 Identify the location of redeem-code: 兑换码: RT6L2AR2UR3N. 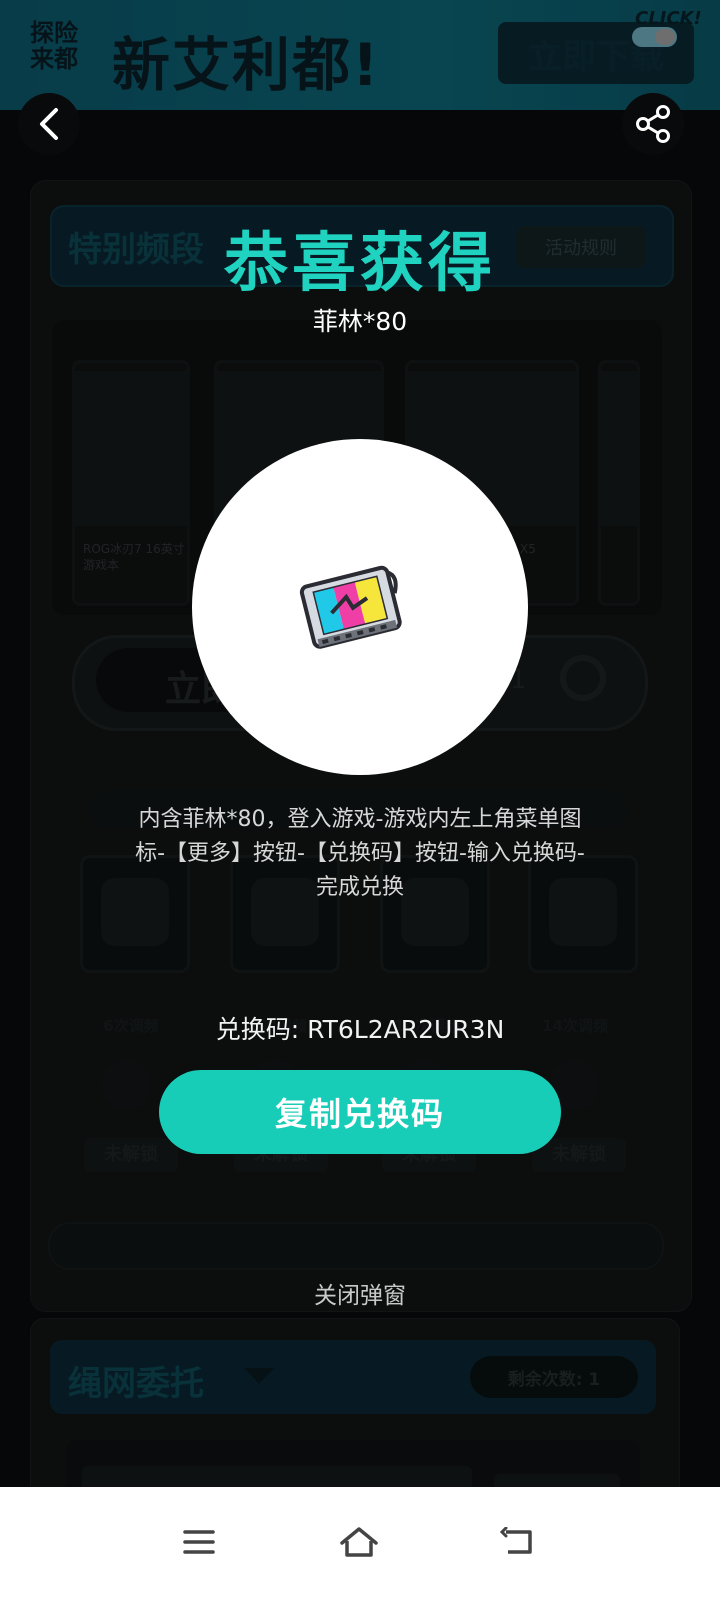
(360, 1029).